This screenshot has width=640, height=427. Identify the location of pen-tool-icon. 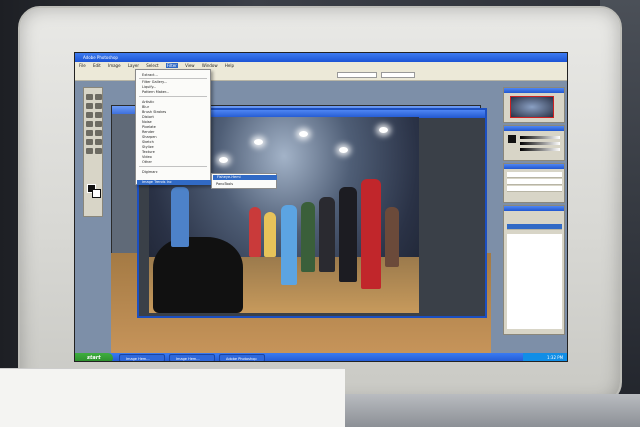
(89, 142).